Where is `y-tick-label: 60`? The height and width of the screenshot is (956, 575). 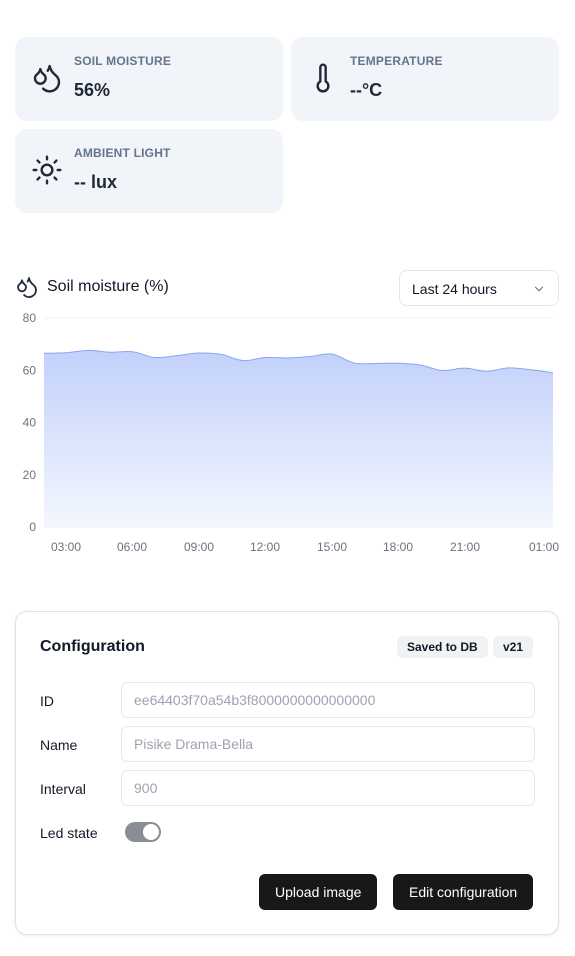 y-tick-label: 60 is located at coordinates (30, 370).